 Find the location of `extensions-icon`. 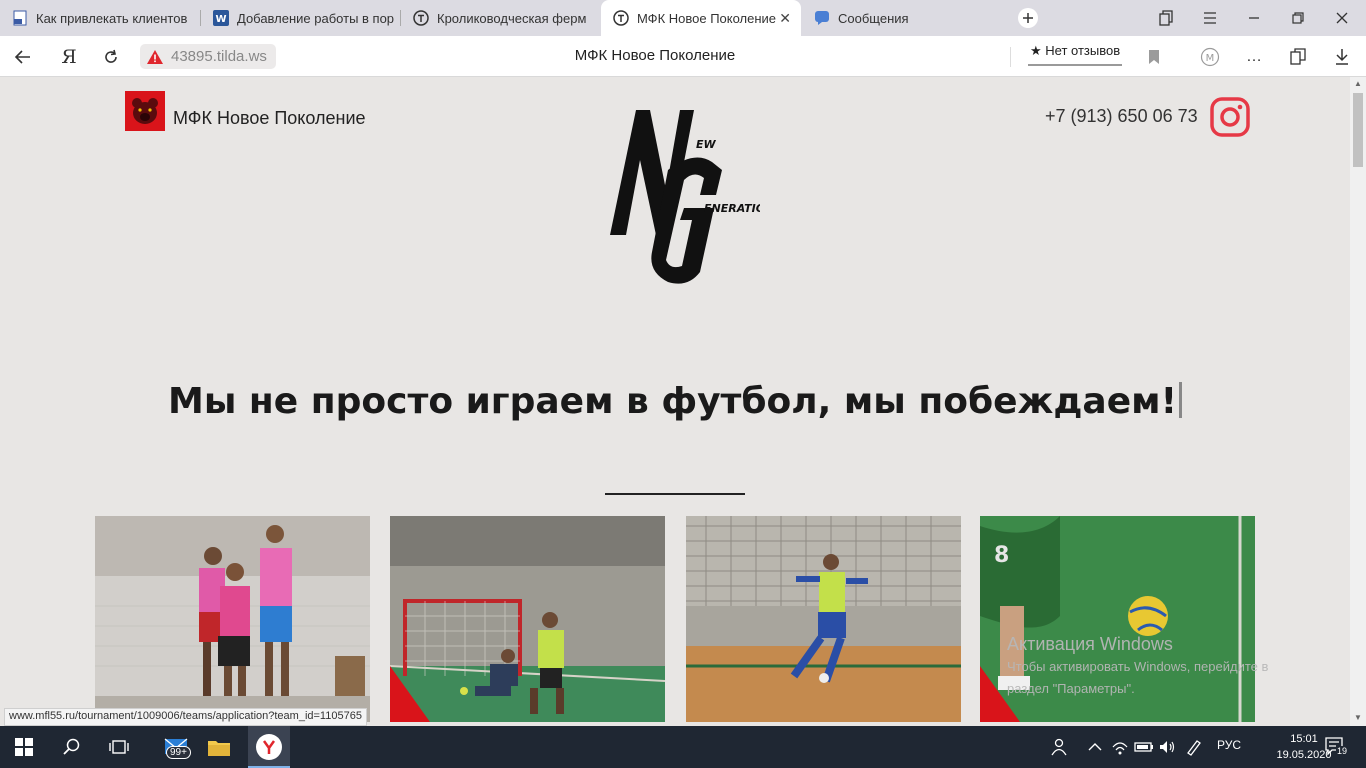

extensions-icon is located at coordinates (1298, 57).